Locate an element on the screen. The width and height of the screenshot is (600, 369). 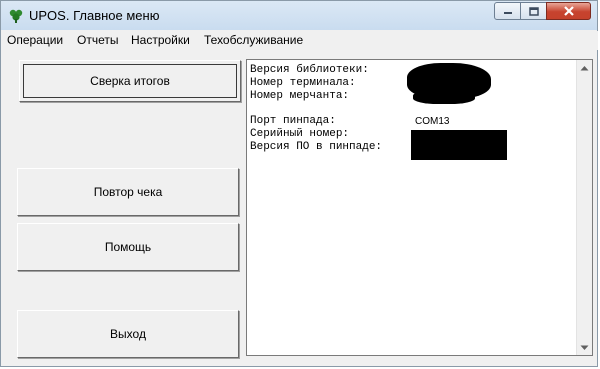
pinpad-software-label: Версия ПО в пинпаде: is located at coordinates (316, 146).